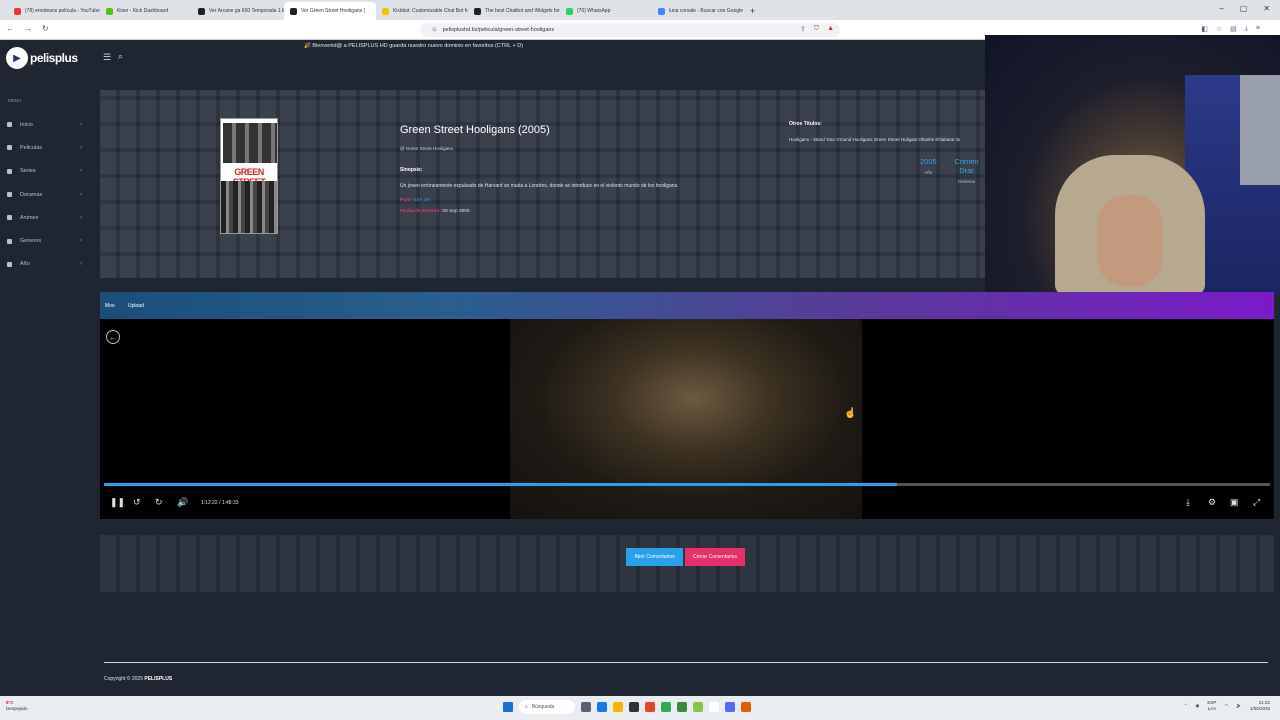 This screenshot has height=720, width=1280. What do you see at coordinates (117, 502) in the screenshot?
I see `pause-icon: ❚❚` at bounding box center [117, 502].